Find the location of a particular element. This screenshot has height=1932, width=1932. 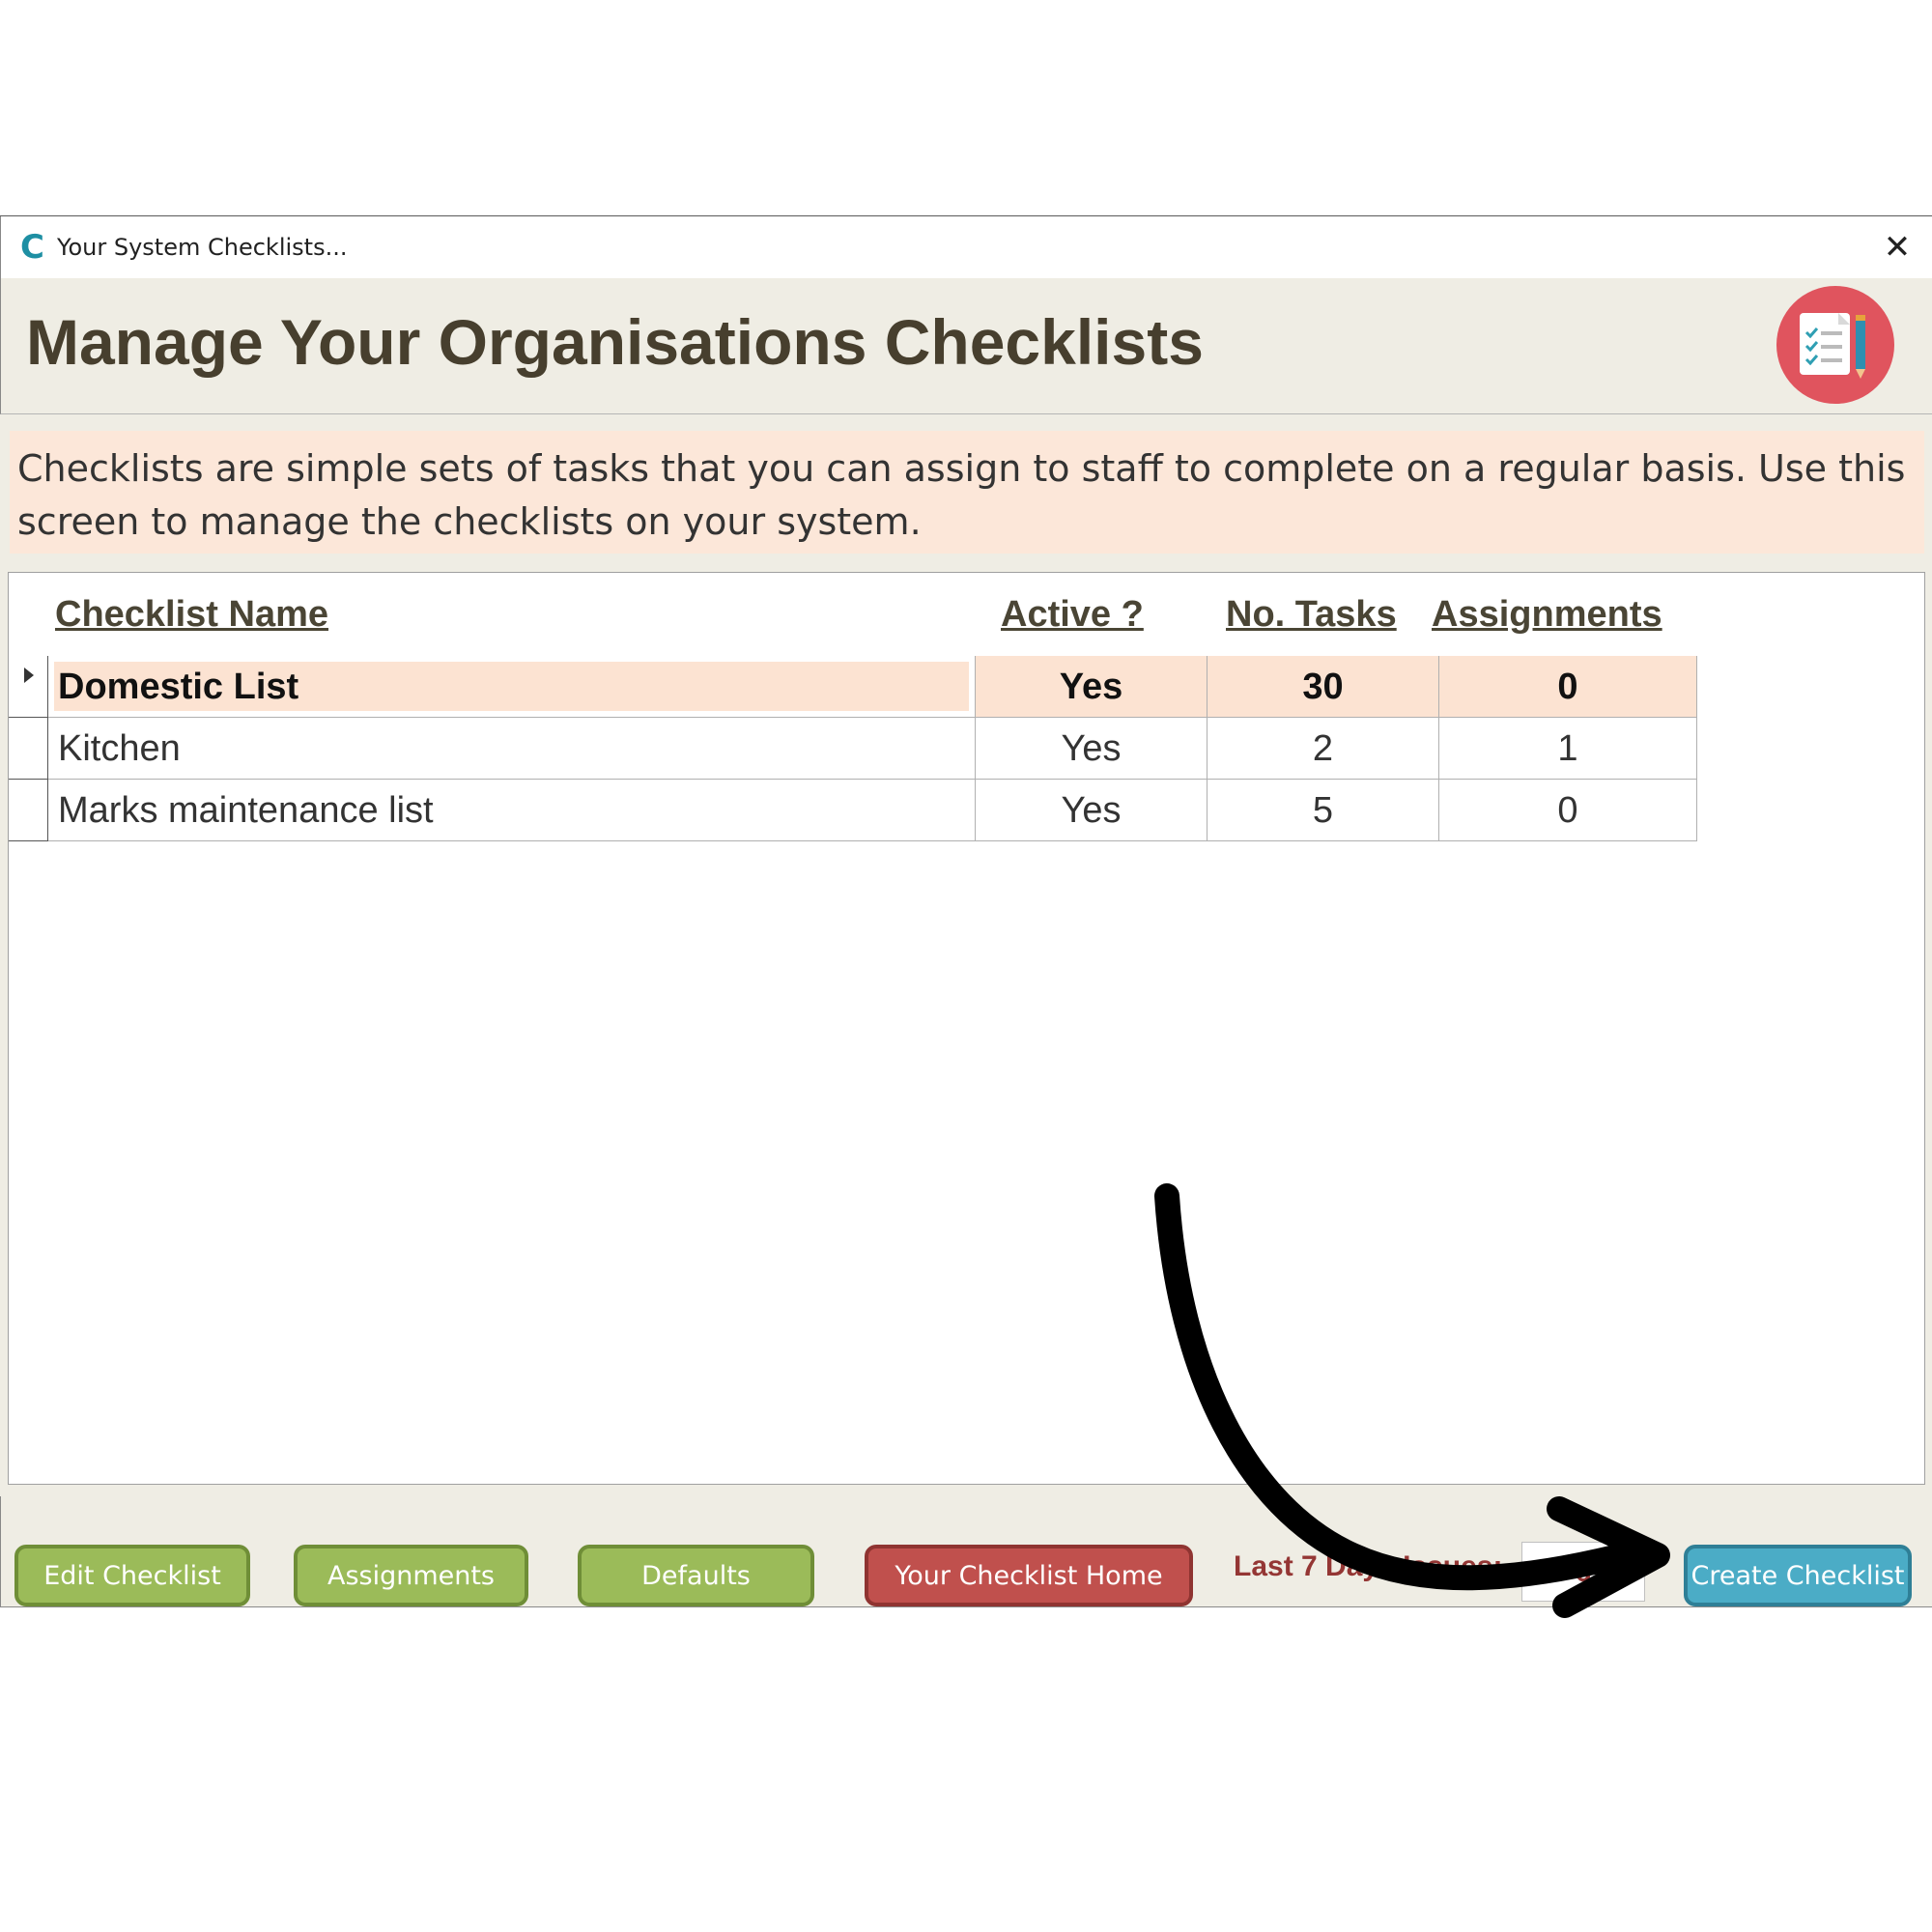

title-bar: C Your System Checklists... ✕ is located at coordinates (966, 247).